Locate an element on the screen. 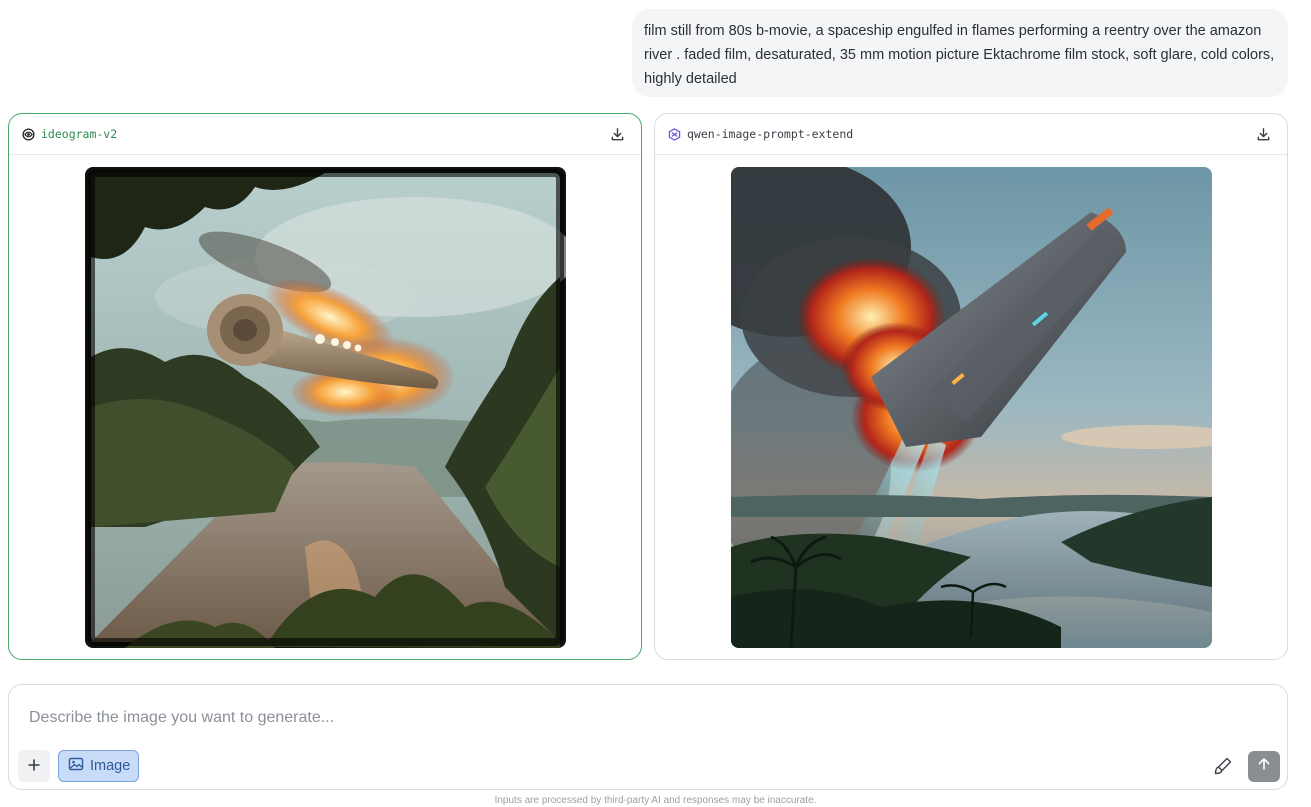 The height and width of the screenshot is (807, 1311). image-icon is located at coordinates (79, 766).